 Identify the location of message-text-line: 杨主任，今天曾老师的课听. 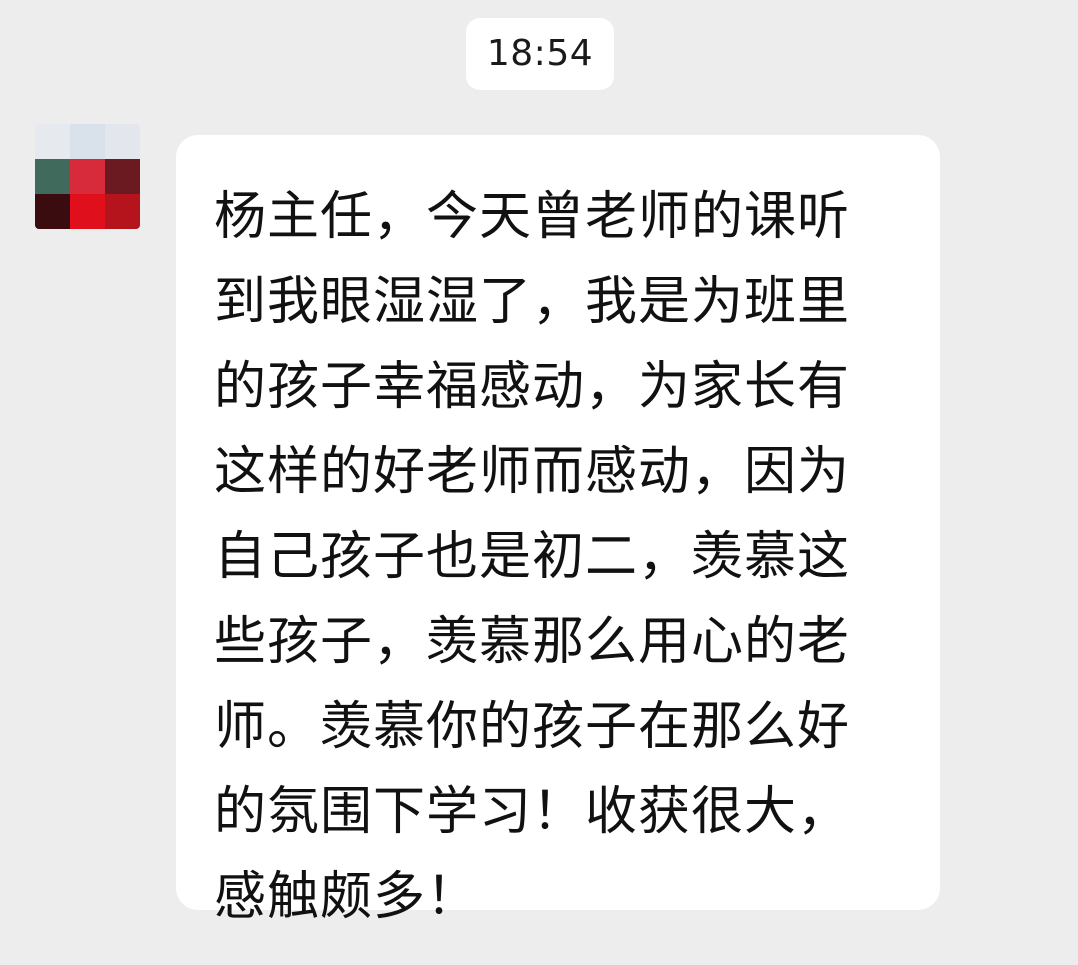
(532, 217).